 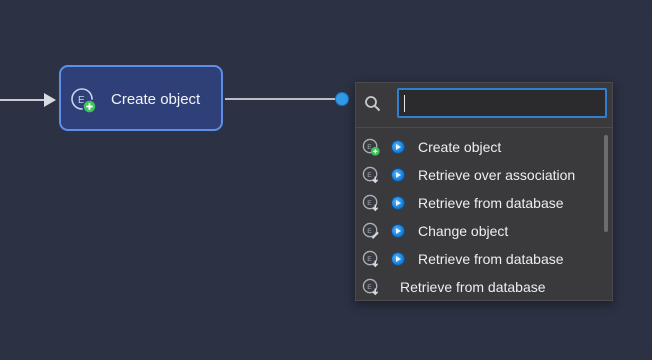 I want to click on search-icon, so click(x=373, y=104).